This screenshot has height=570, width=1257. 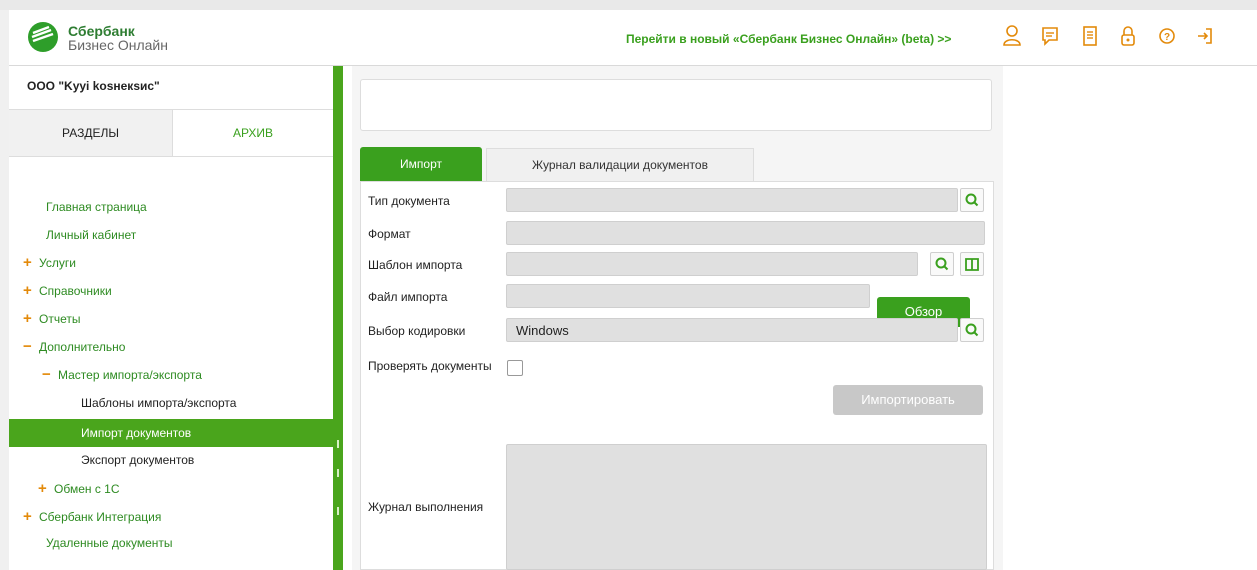 What do you see at coordinates (408, 297) in the screenshot?
I see `file-label: Файл импорта` at bounding box center [408, 297].